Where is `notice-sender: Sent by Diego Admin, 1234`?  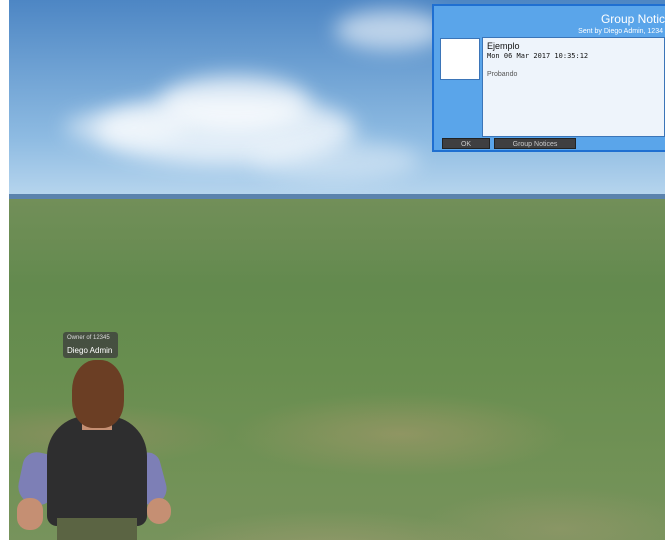
notice-sender: Sent by Diego Admin, 1234 is located at coordinates (620, 31).